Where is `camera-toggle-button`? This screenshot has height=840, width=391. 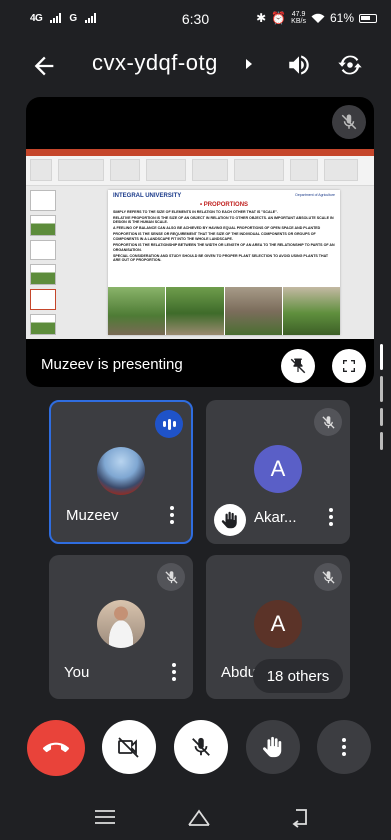
camera-toggle-button is located at coordinates (129, 747).